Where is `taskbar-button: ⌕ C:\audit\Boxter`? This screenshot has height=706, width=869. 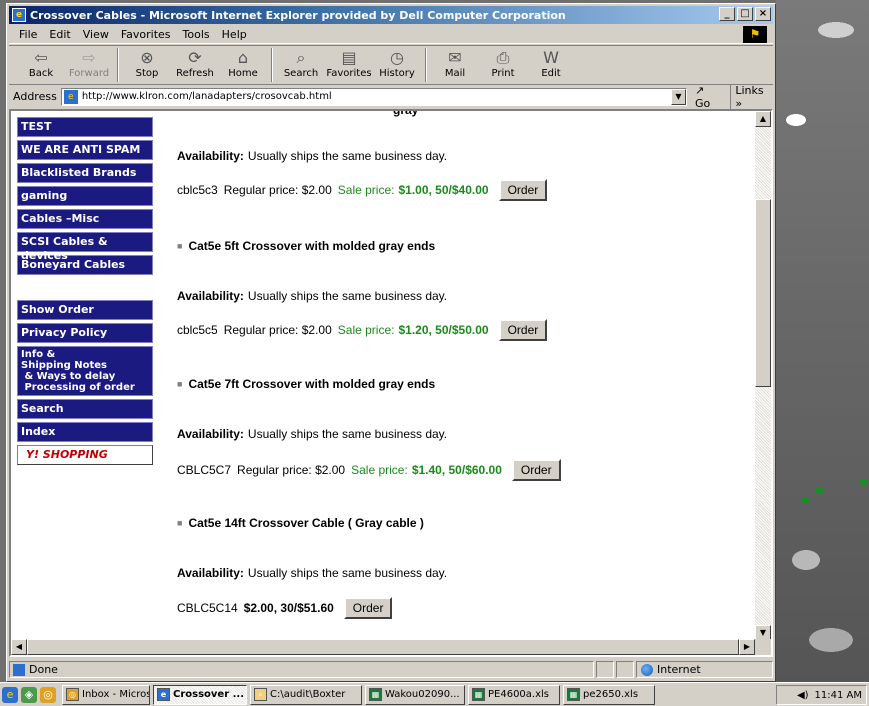 taskbar-button: ⌕ C:\audit\Boxter is located at coordinates (306, 694).